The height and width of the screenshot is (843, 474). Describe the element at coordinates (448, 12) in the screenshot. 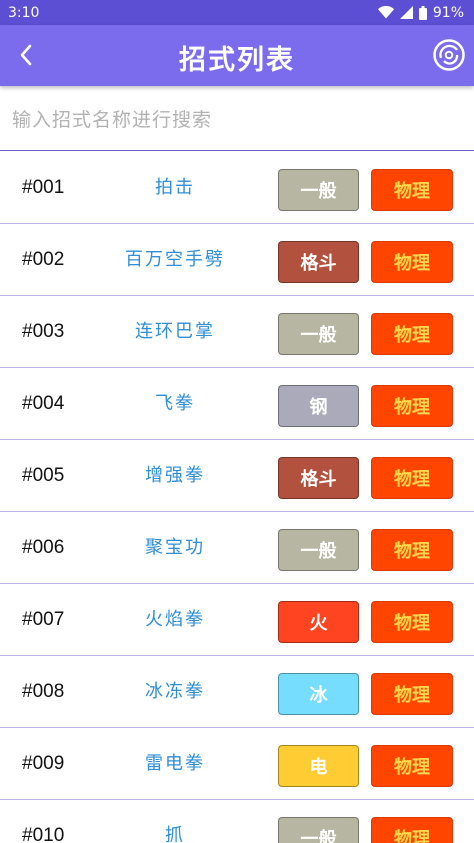

I see `battery-percent: 91%` at that location.